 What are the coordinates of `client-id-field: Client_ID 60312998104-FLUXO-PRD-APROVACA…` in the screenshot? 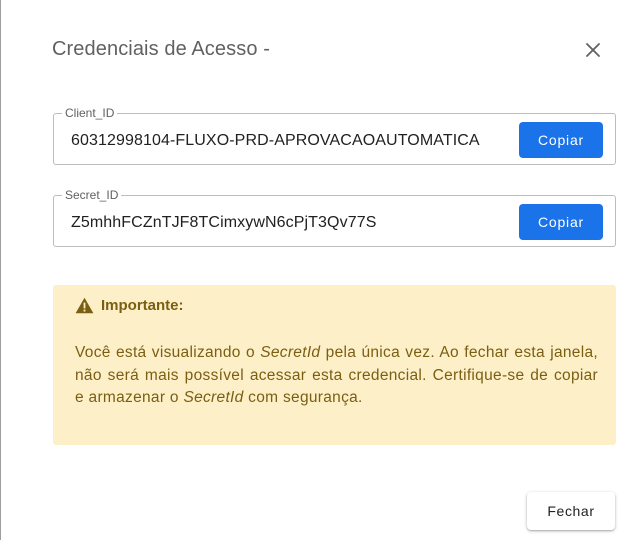 It's located at (334, 136).